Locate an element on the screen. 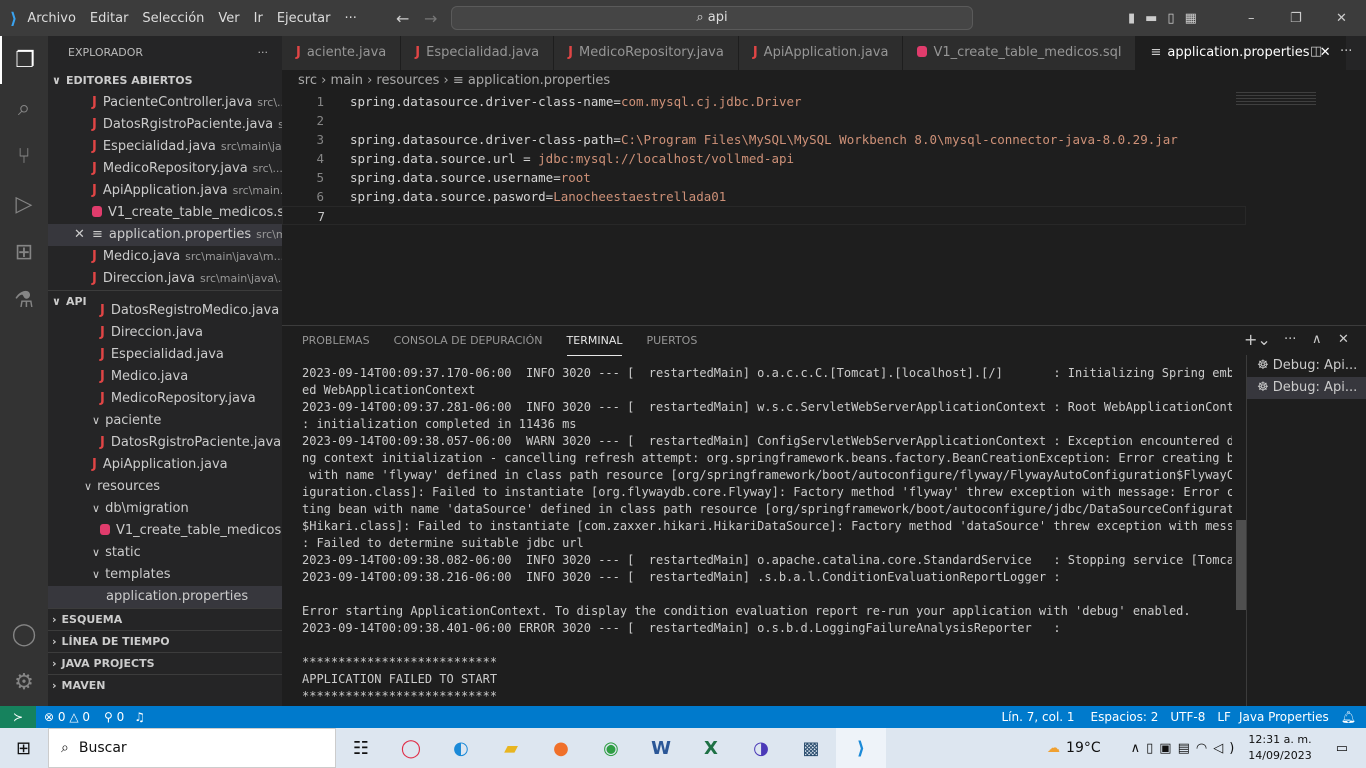  panel-tab: CONSOLA DE DEPURACIÓN is located at coordinates (468, 341).